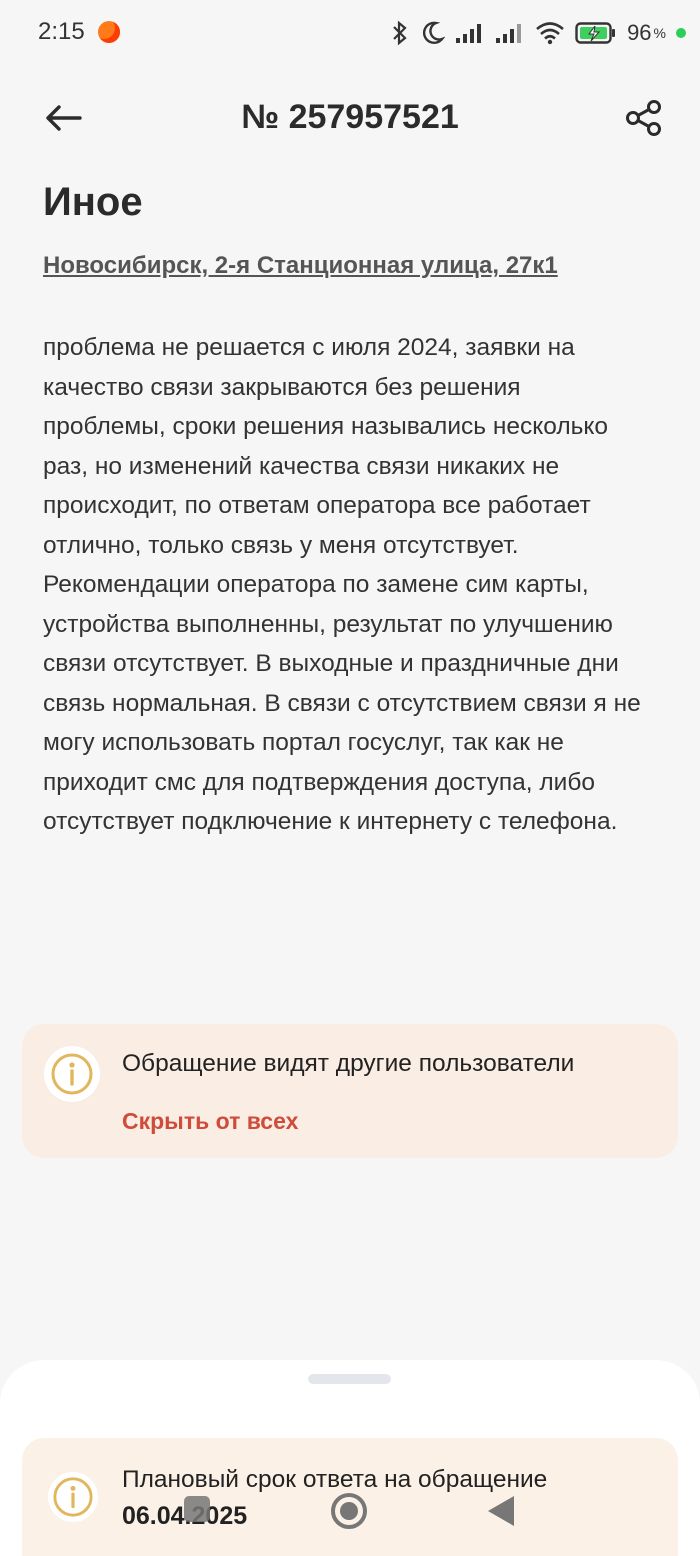 The width and height of the screenshot is (700, 1556). I want to click on signal-2-icon, so click(509, 33).